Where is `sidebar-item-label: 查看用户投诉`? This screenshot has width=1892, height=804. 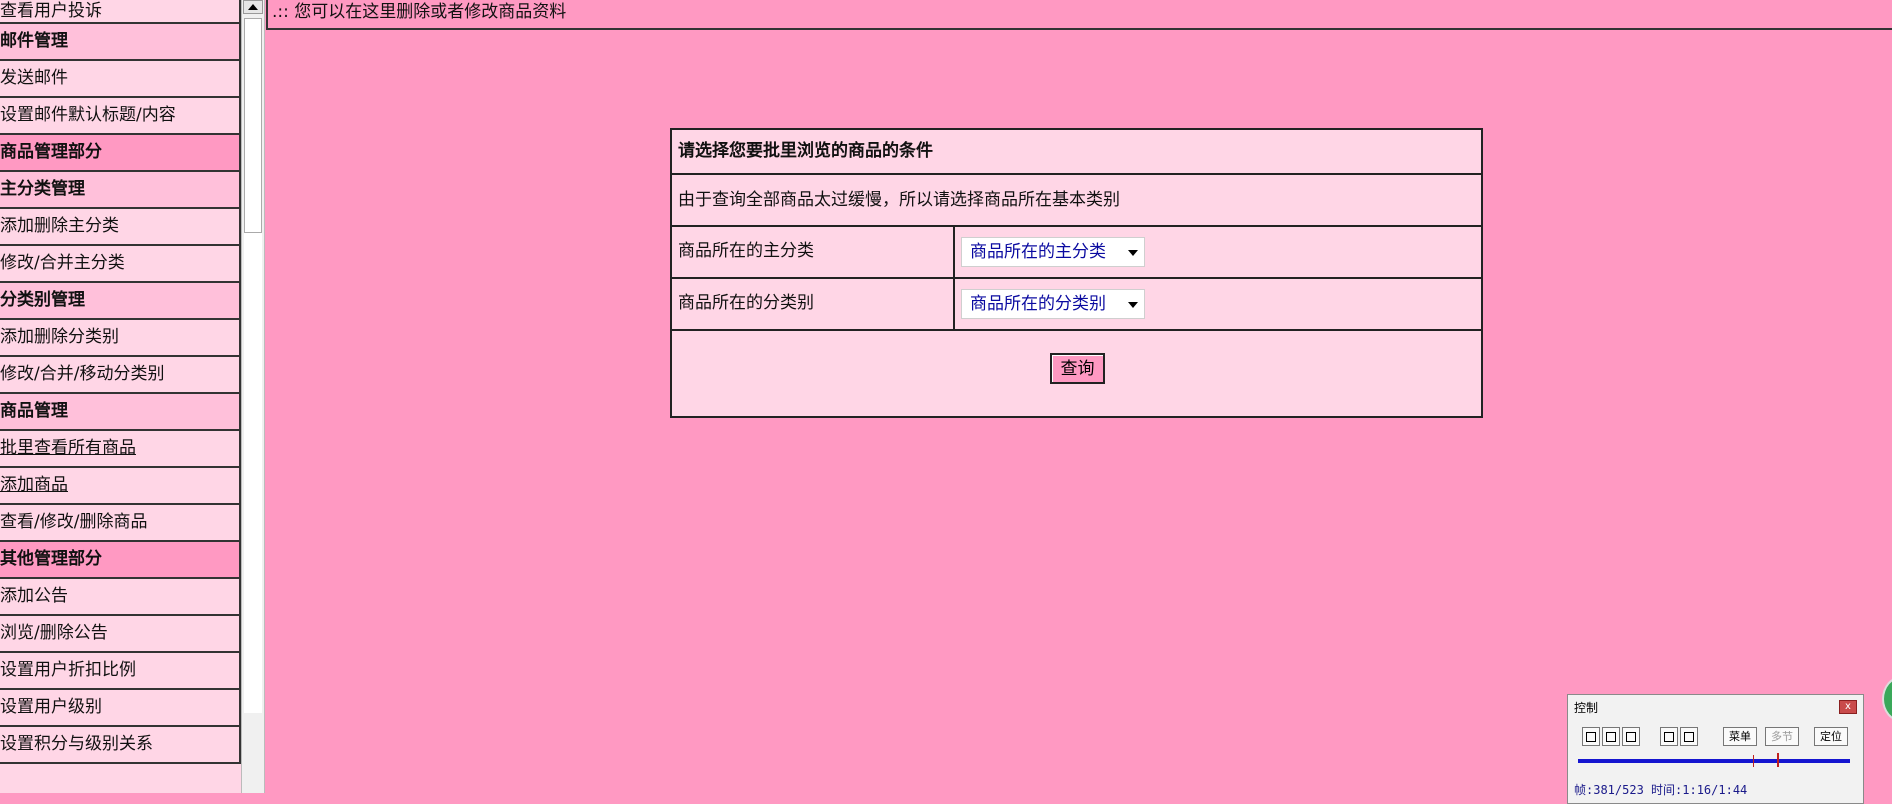
sidebar-item-label: 查看用户投诉 is located at coordinates (51, 11).